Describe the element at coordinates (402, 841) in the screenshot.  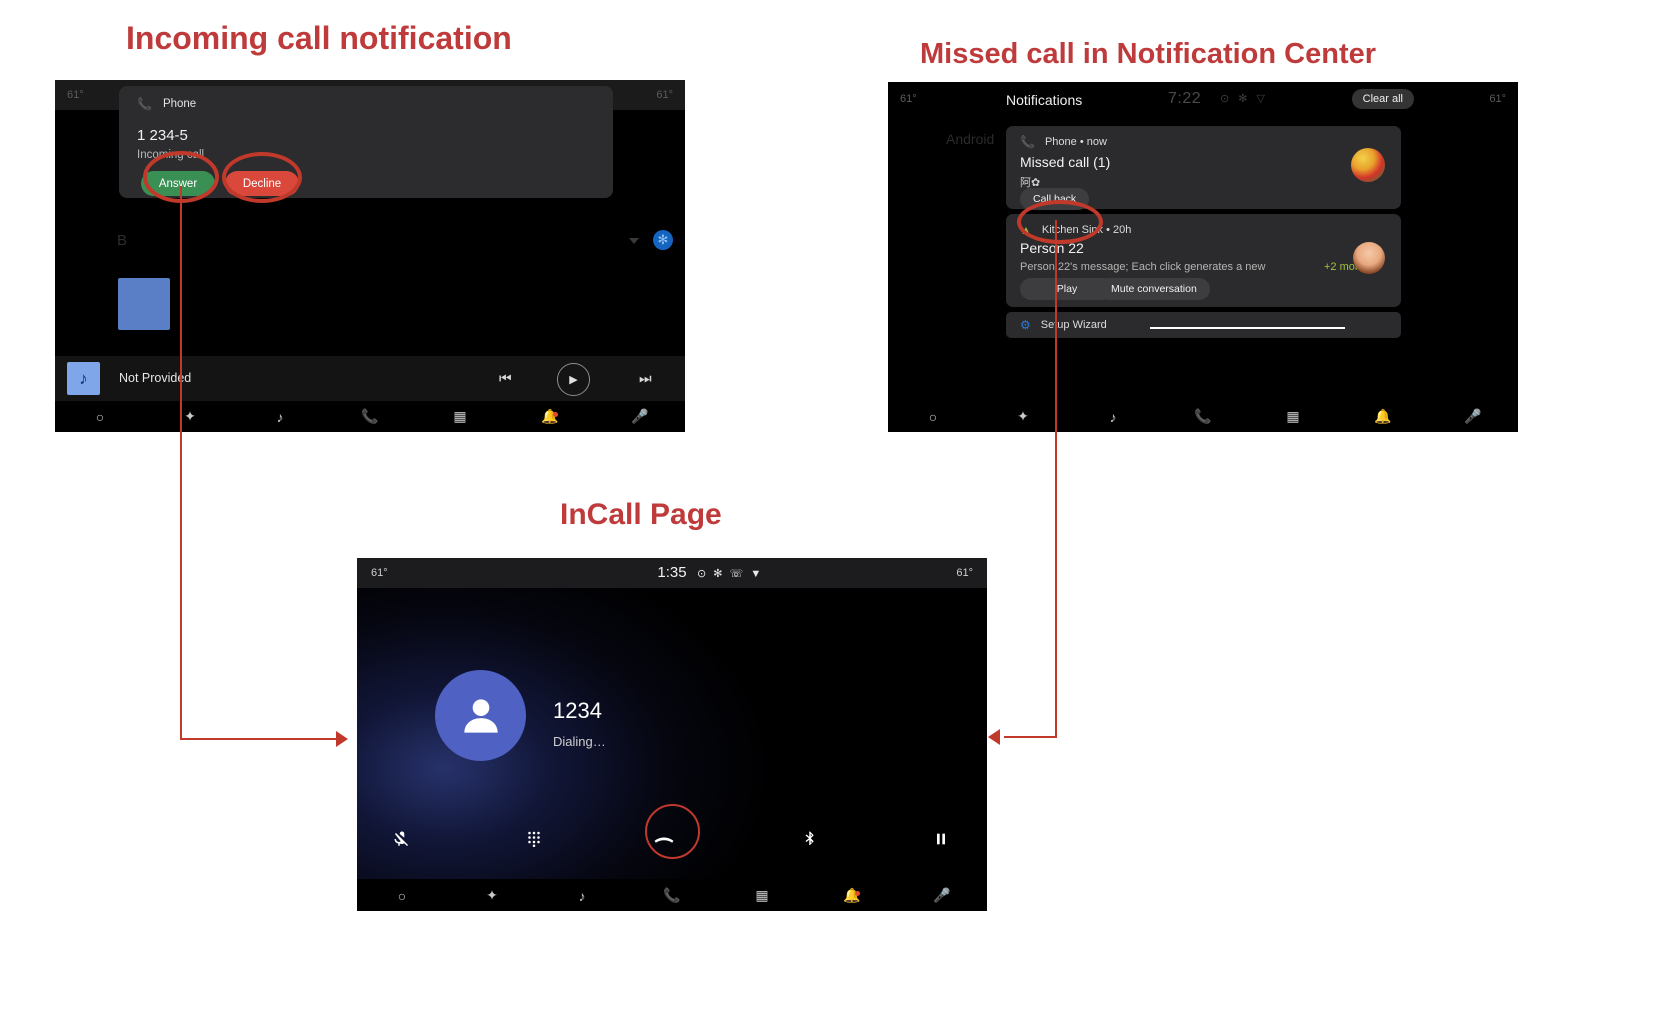
I see `mic-off-icon` at that location.